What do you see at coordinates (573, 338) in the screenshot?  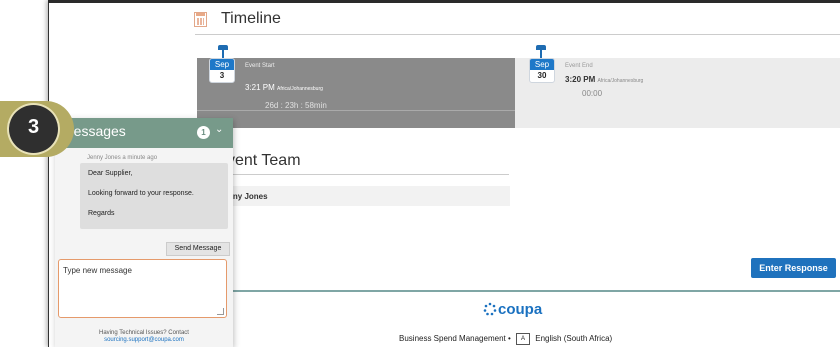 I see `language-selector: English (South Africa)` at bounding box center [573, 338].